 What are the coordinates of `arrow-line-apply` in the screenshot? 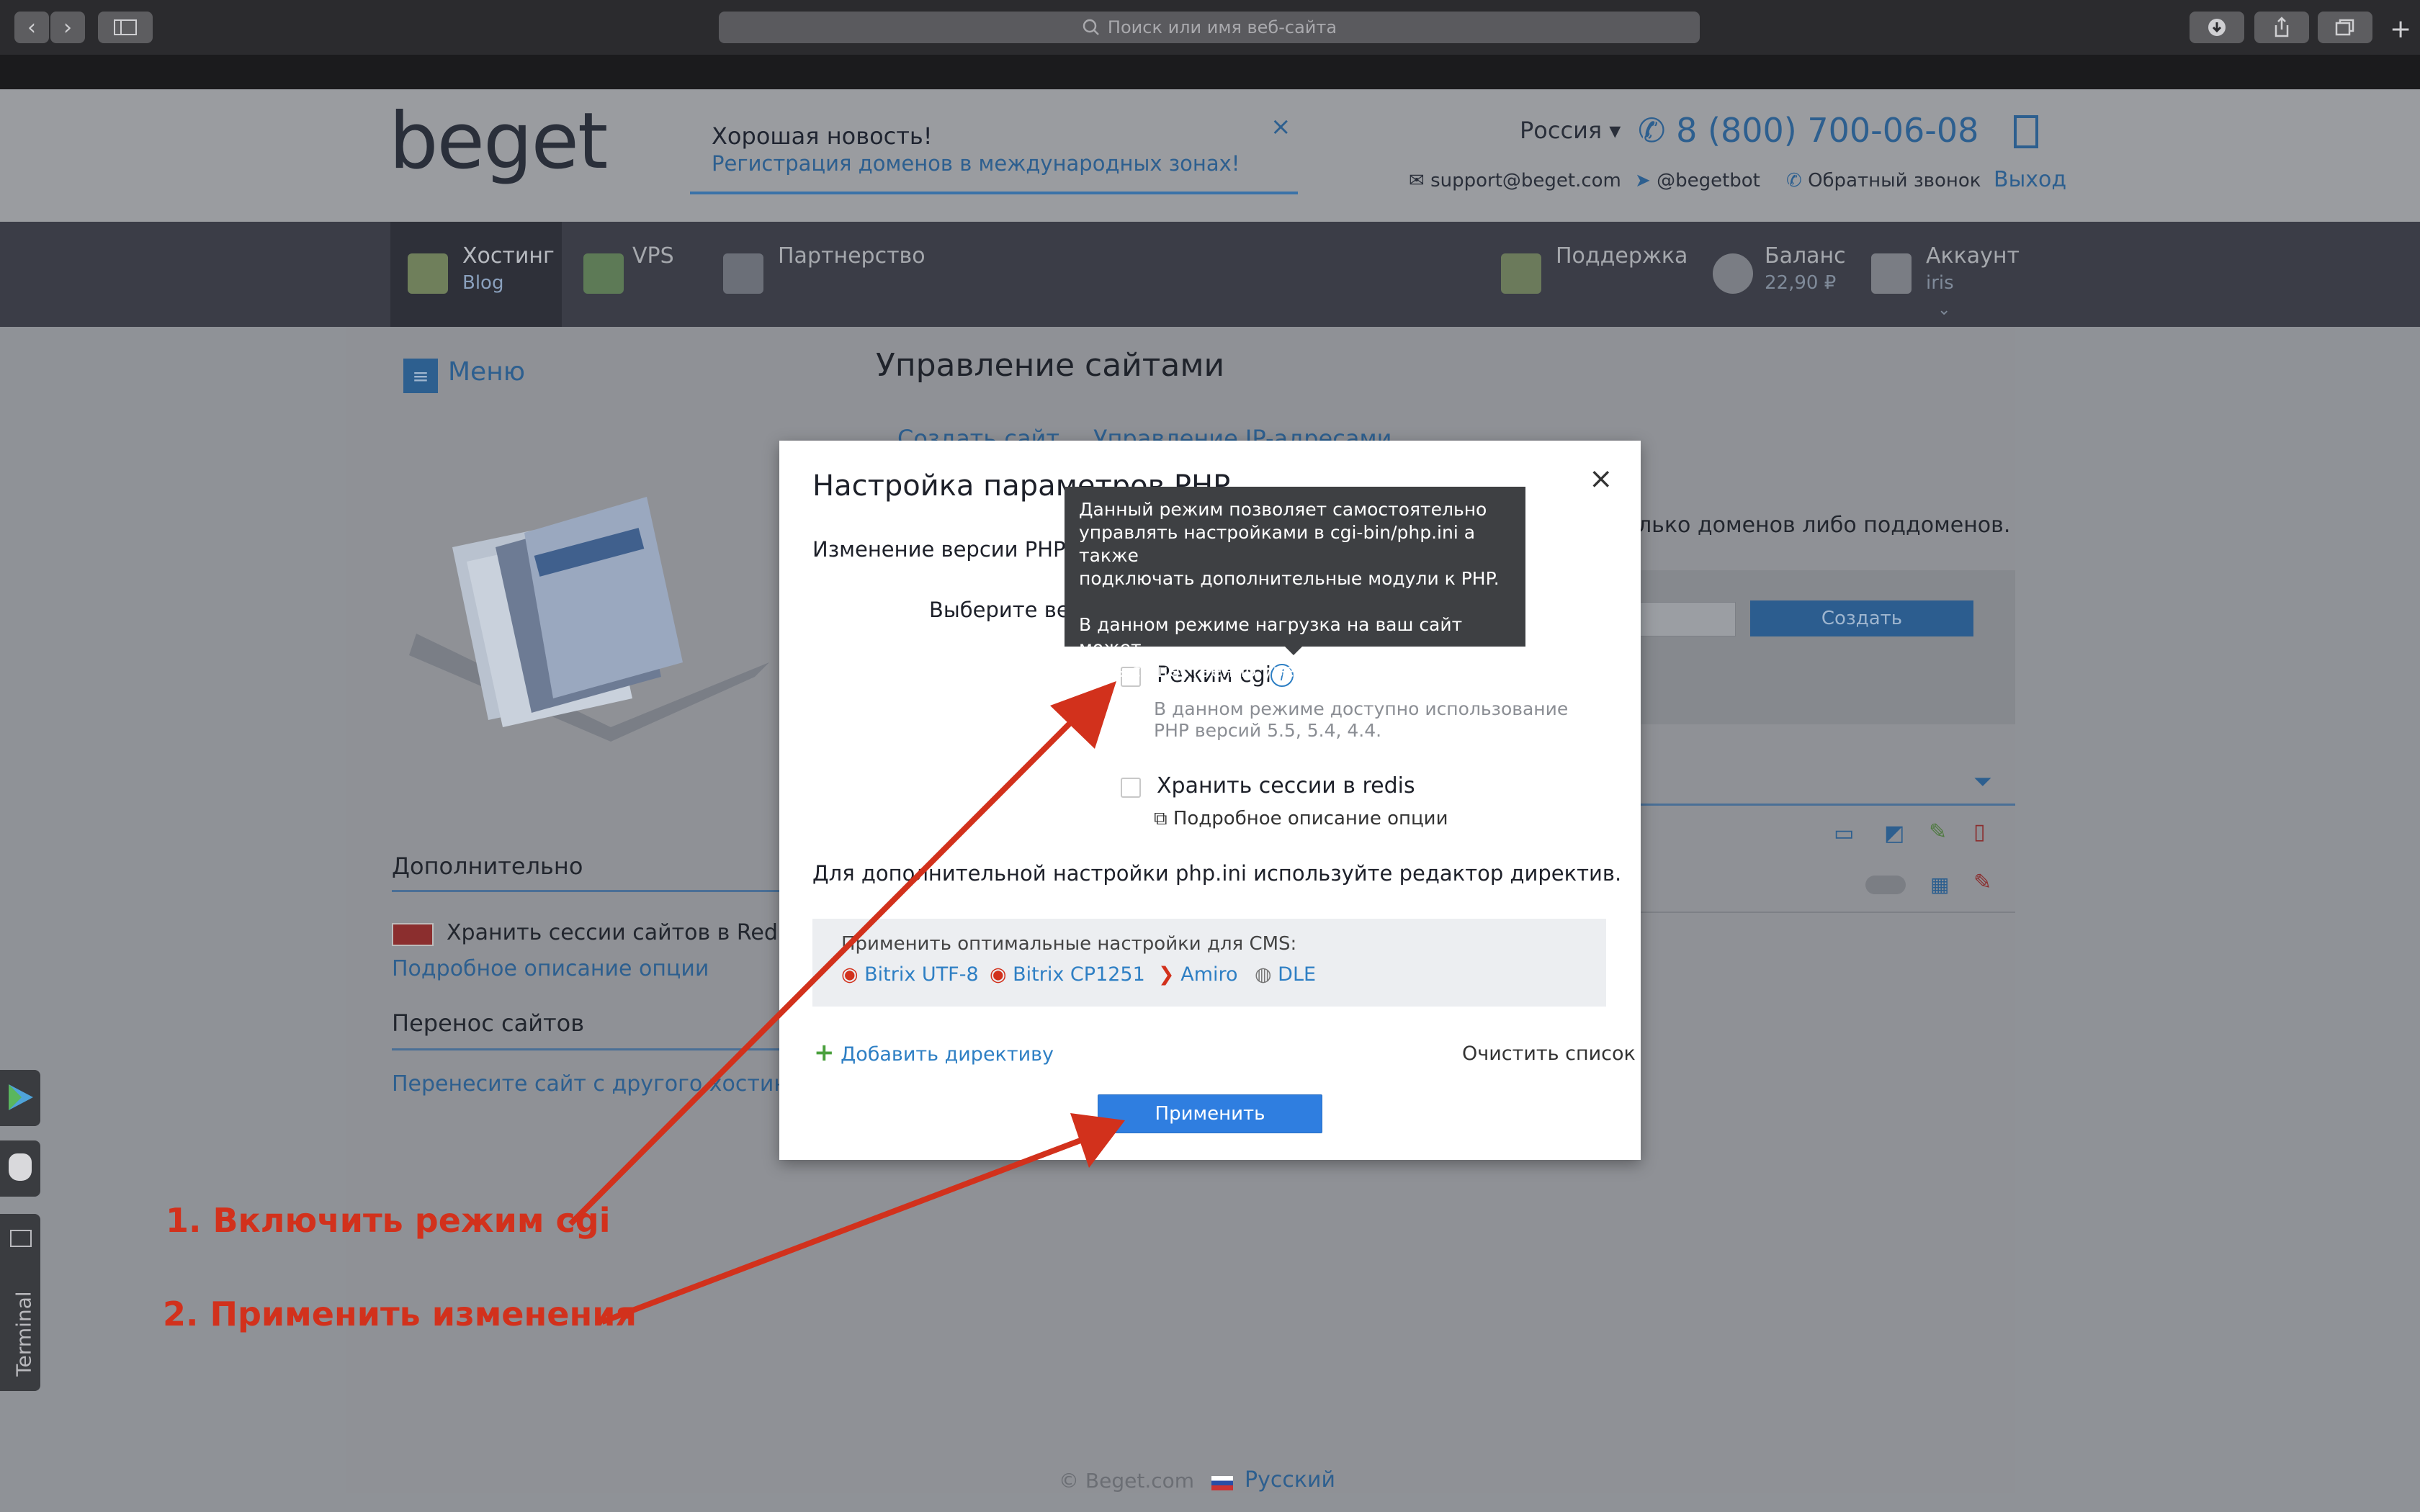 It's located at (842, 1231).